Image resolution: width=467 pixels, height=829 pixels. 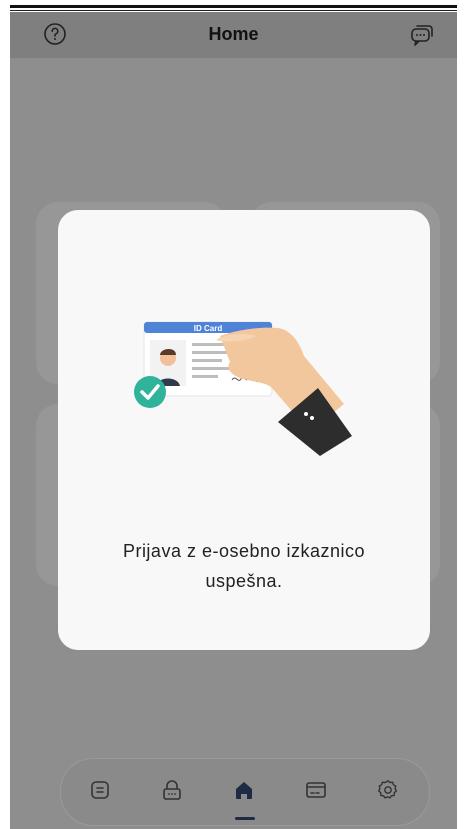 What do you see at coordinates (244, 566) in the screenshot?
I see `success-message: Prijava z e-osebno izkaznico uspešna.` at bounding box center [244, 566].